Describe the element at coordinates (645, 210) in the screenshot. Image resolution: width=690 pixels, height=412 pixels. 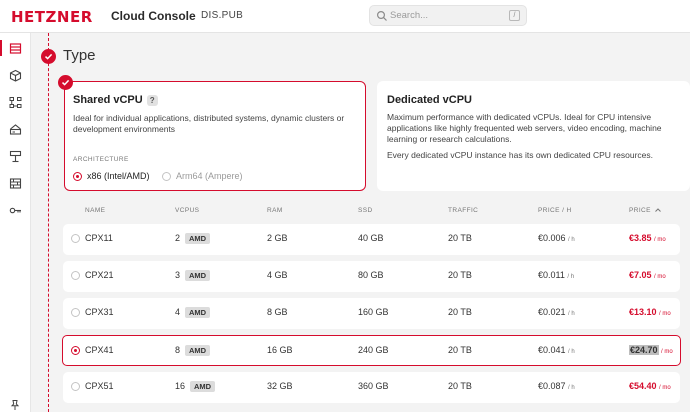
I see `column-header-price: PRICE` at that location.